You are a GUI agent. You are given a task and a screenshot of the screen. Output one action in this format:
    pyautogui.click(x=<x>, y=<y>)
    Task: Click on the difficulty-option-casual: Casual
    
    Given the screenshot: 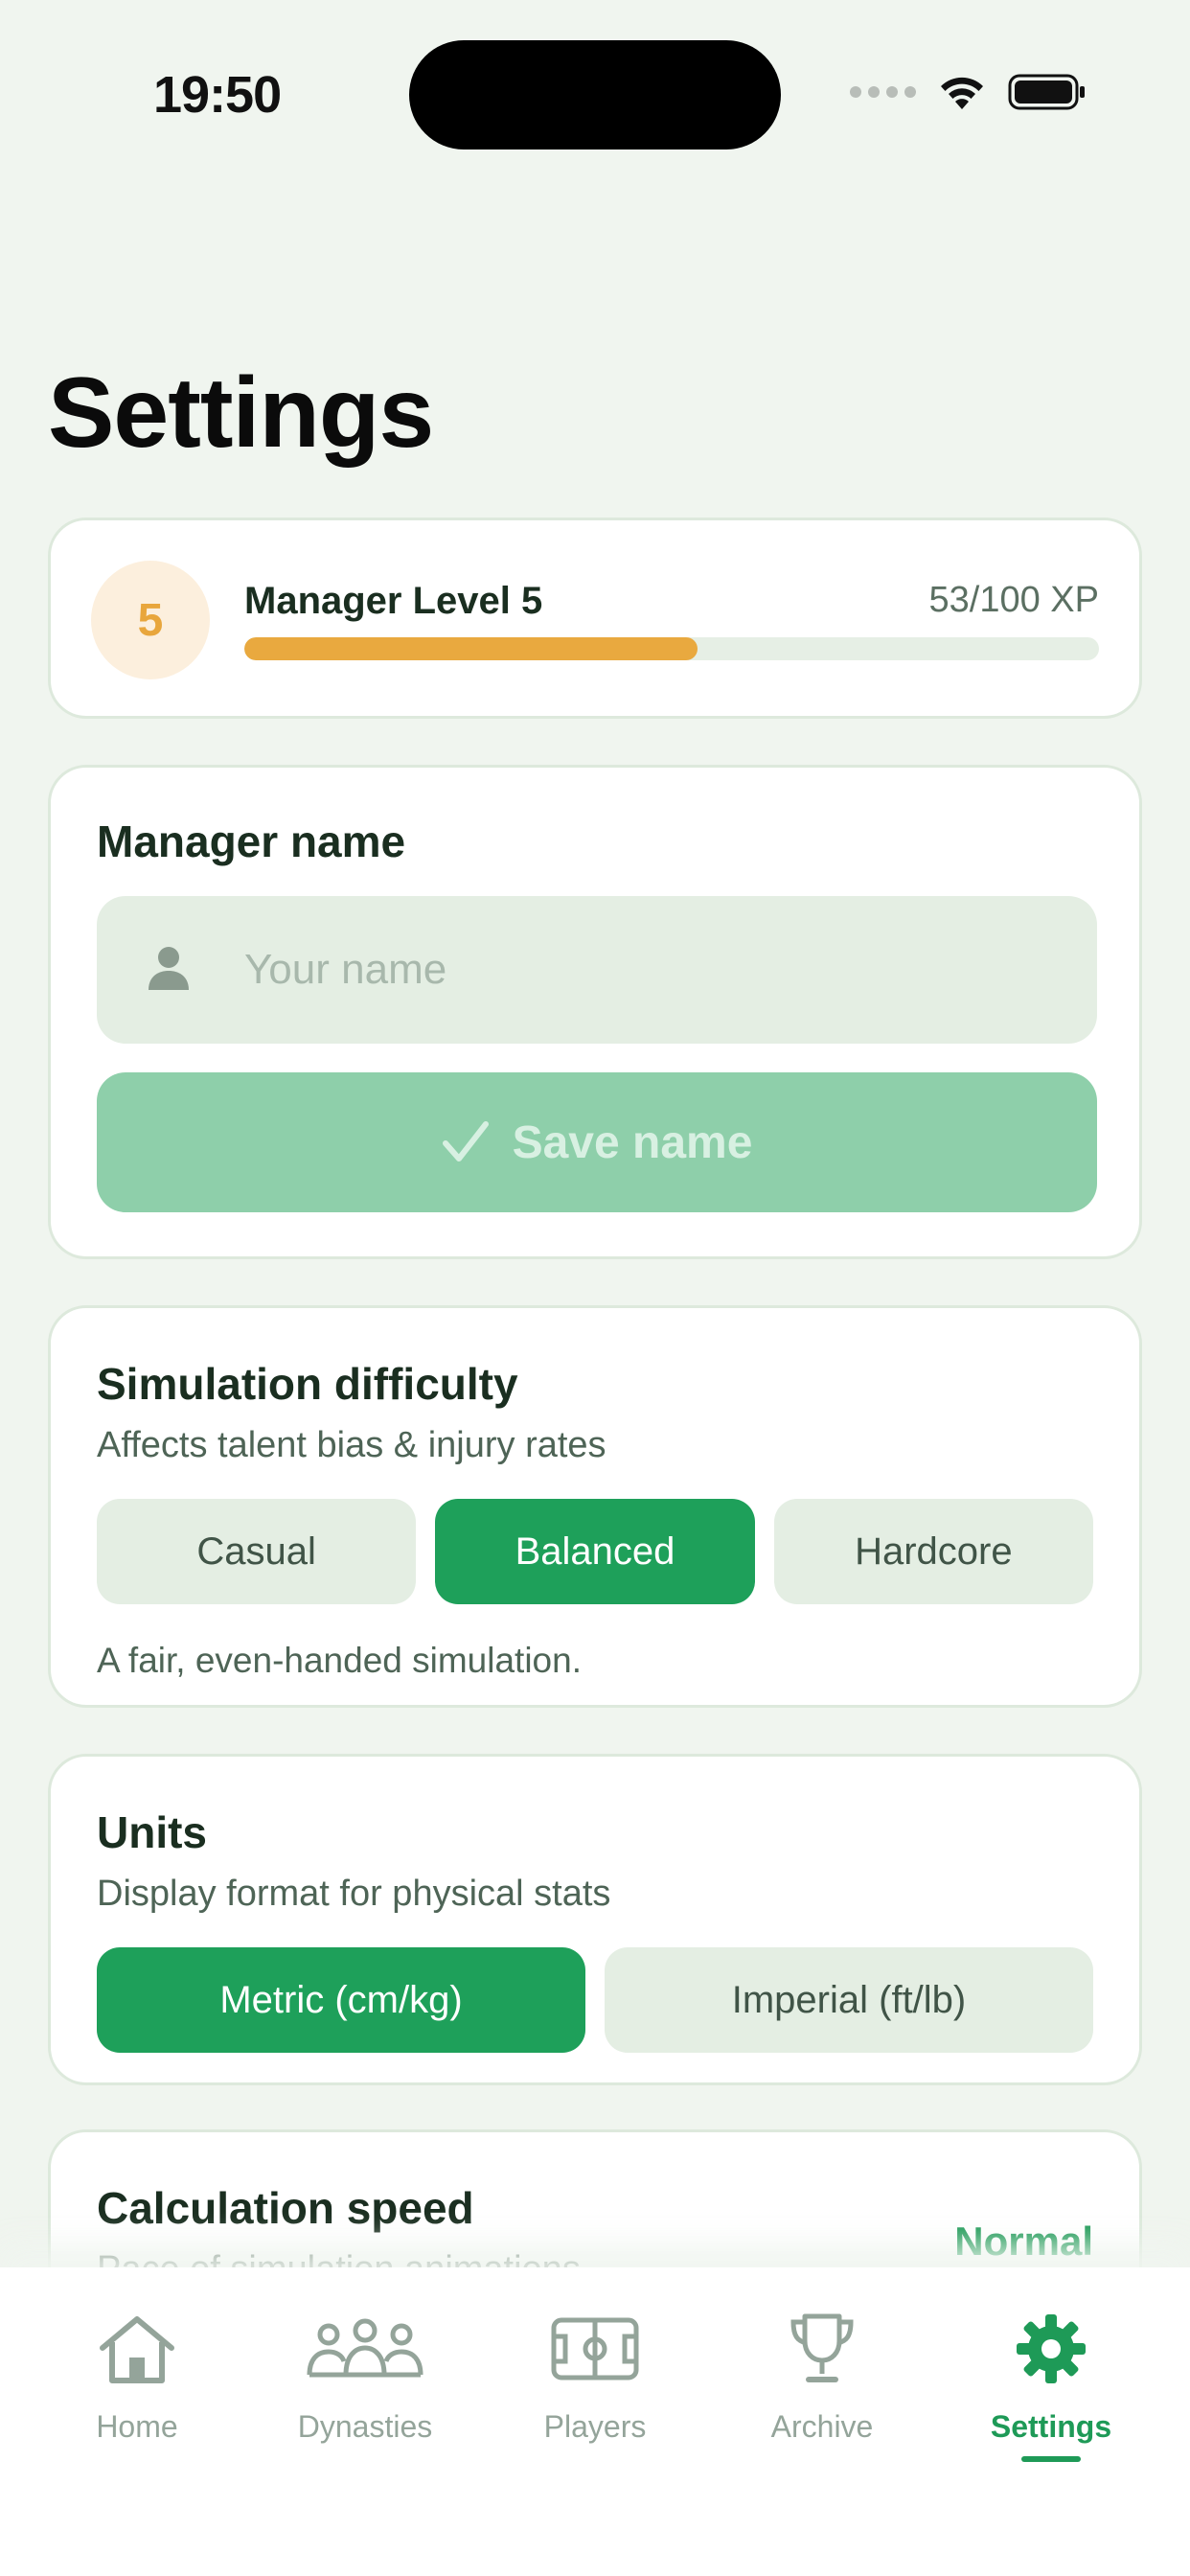 What is the action you would take?
    pyautogui.click(x=257, y=1552)
    